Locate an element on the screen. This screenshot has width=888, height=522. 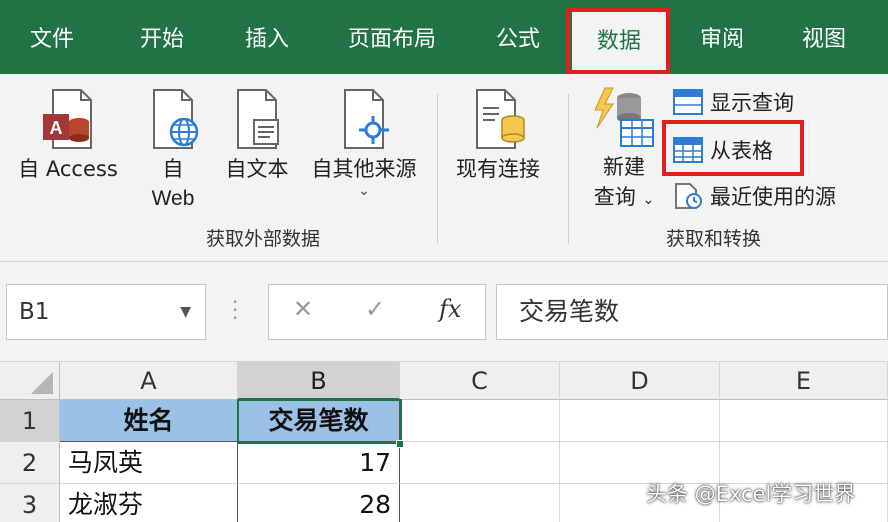
other-sources-file-icon is located at coordinates (366, 119).